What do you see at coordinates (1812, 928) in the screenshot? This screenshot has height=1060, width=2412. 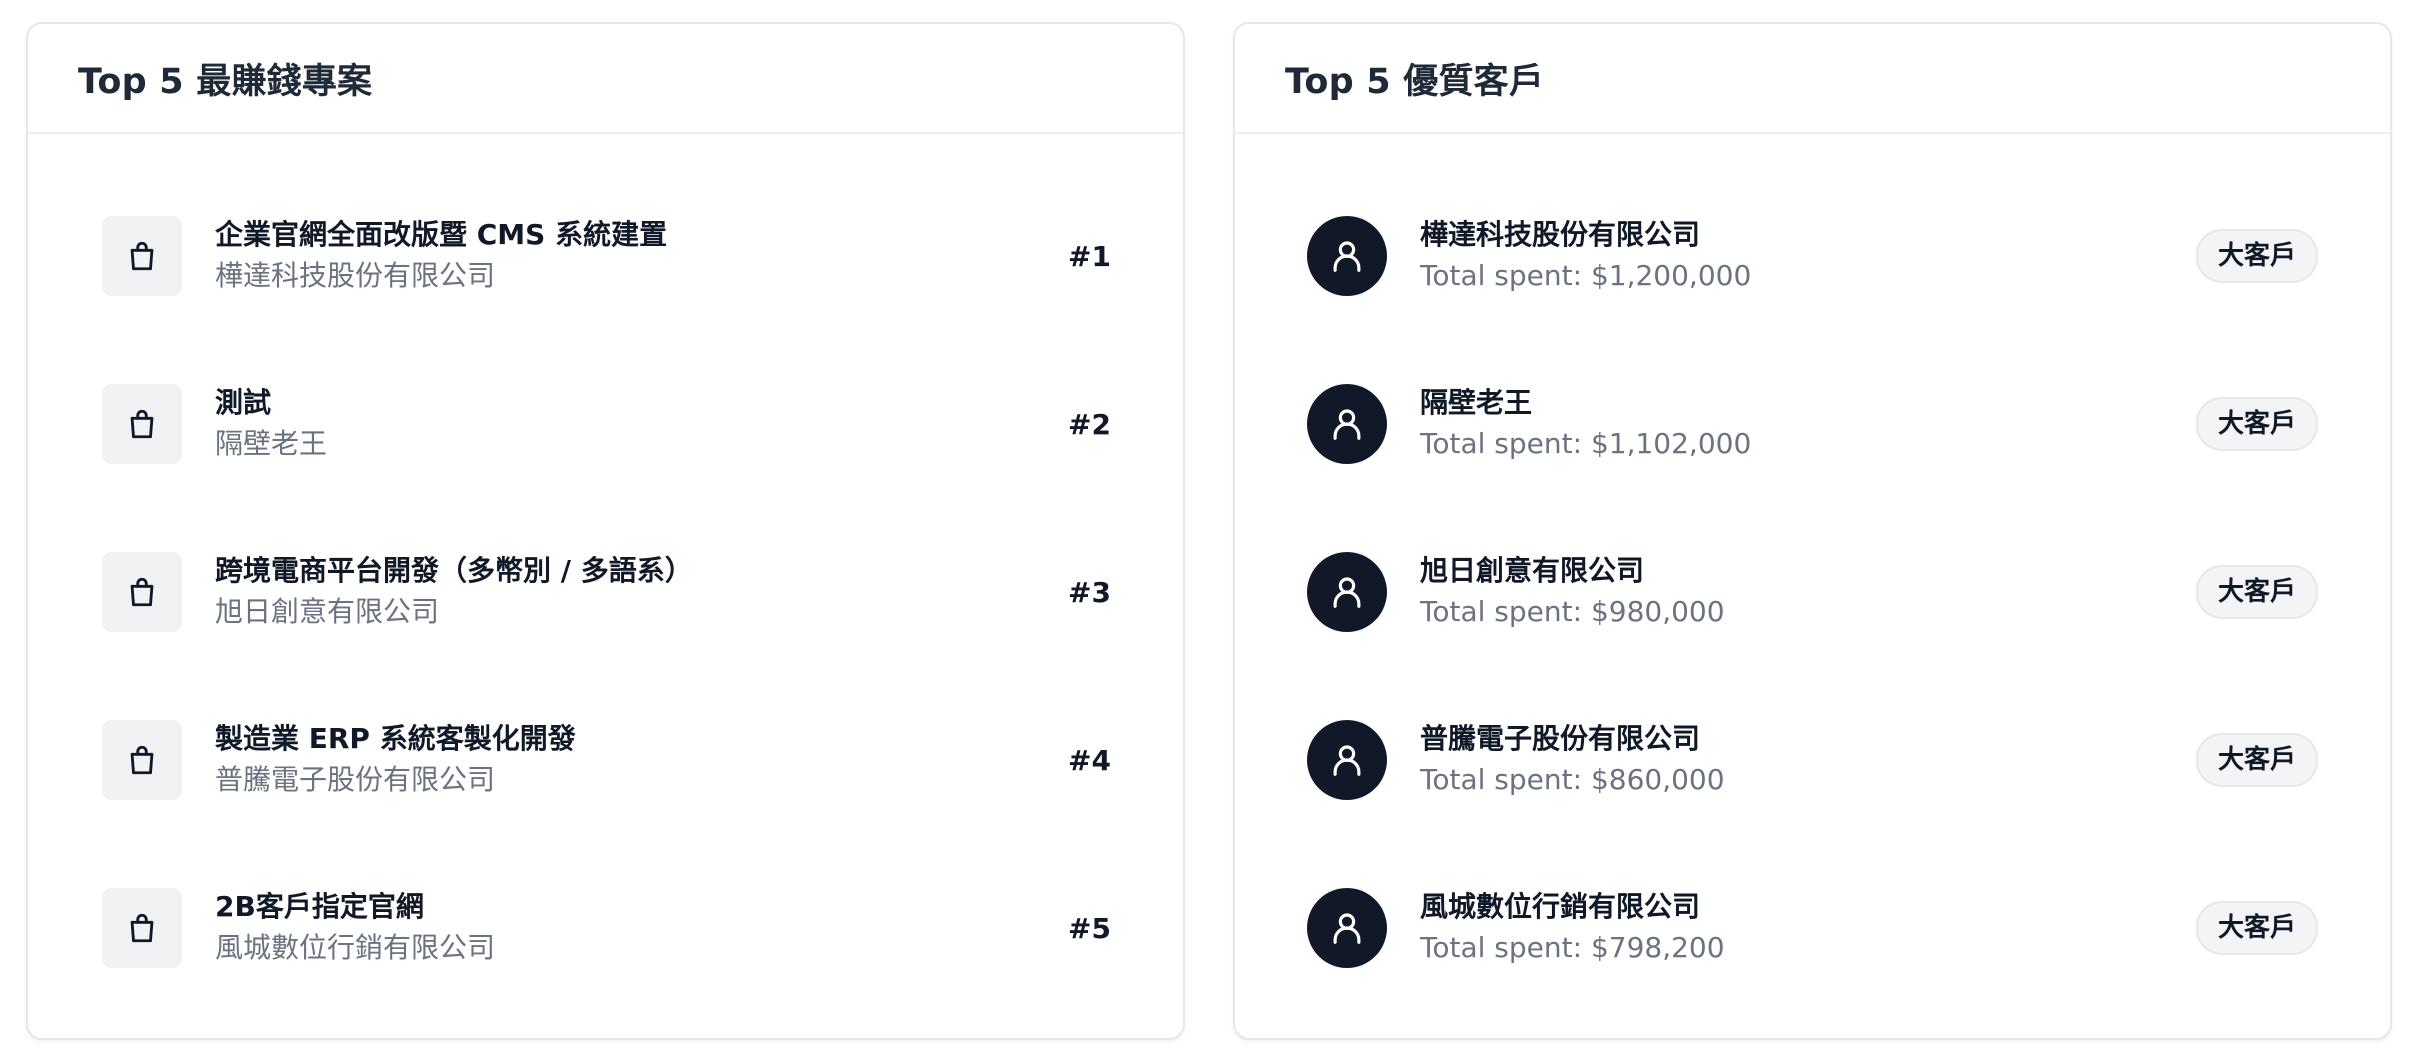 I see `customer-row: 風城數位行銷有限公司 Total spent: $798,200 大客戶` at bounding box center [1812, 928].